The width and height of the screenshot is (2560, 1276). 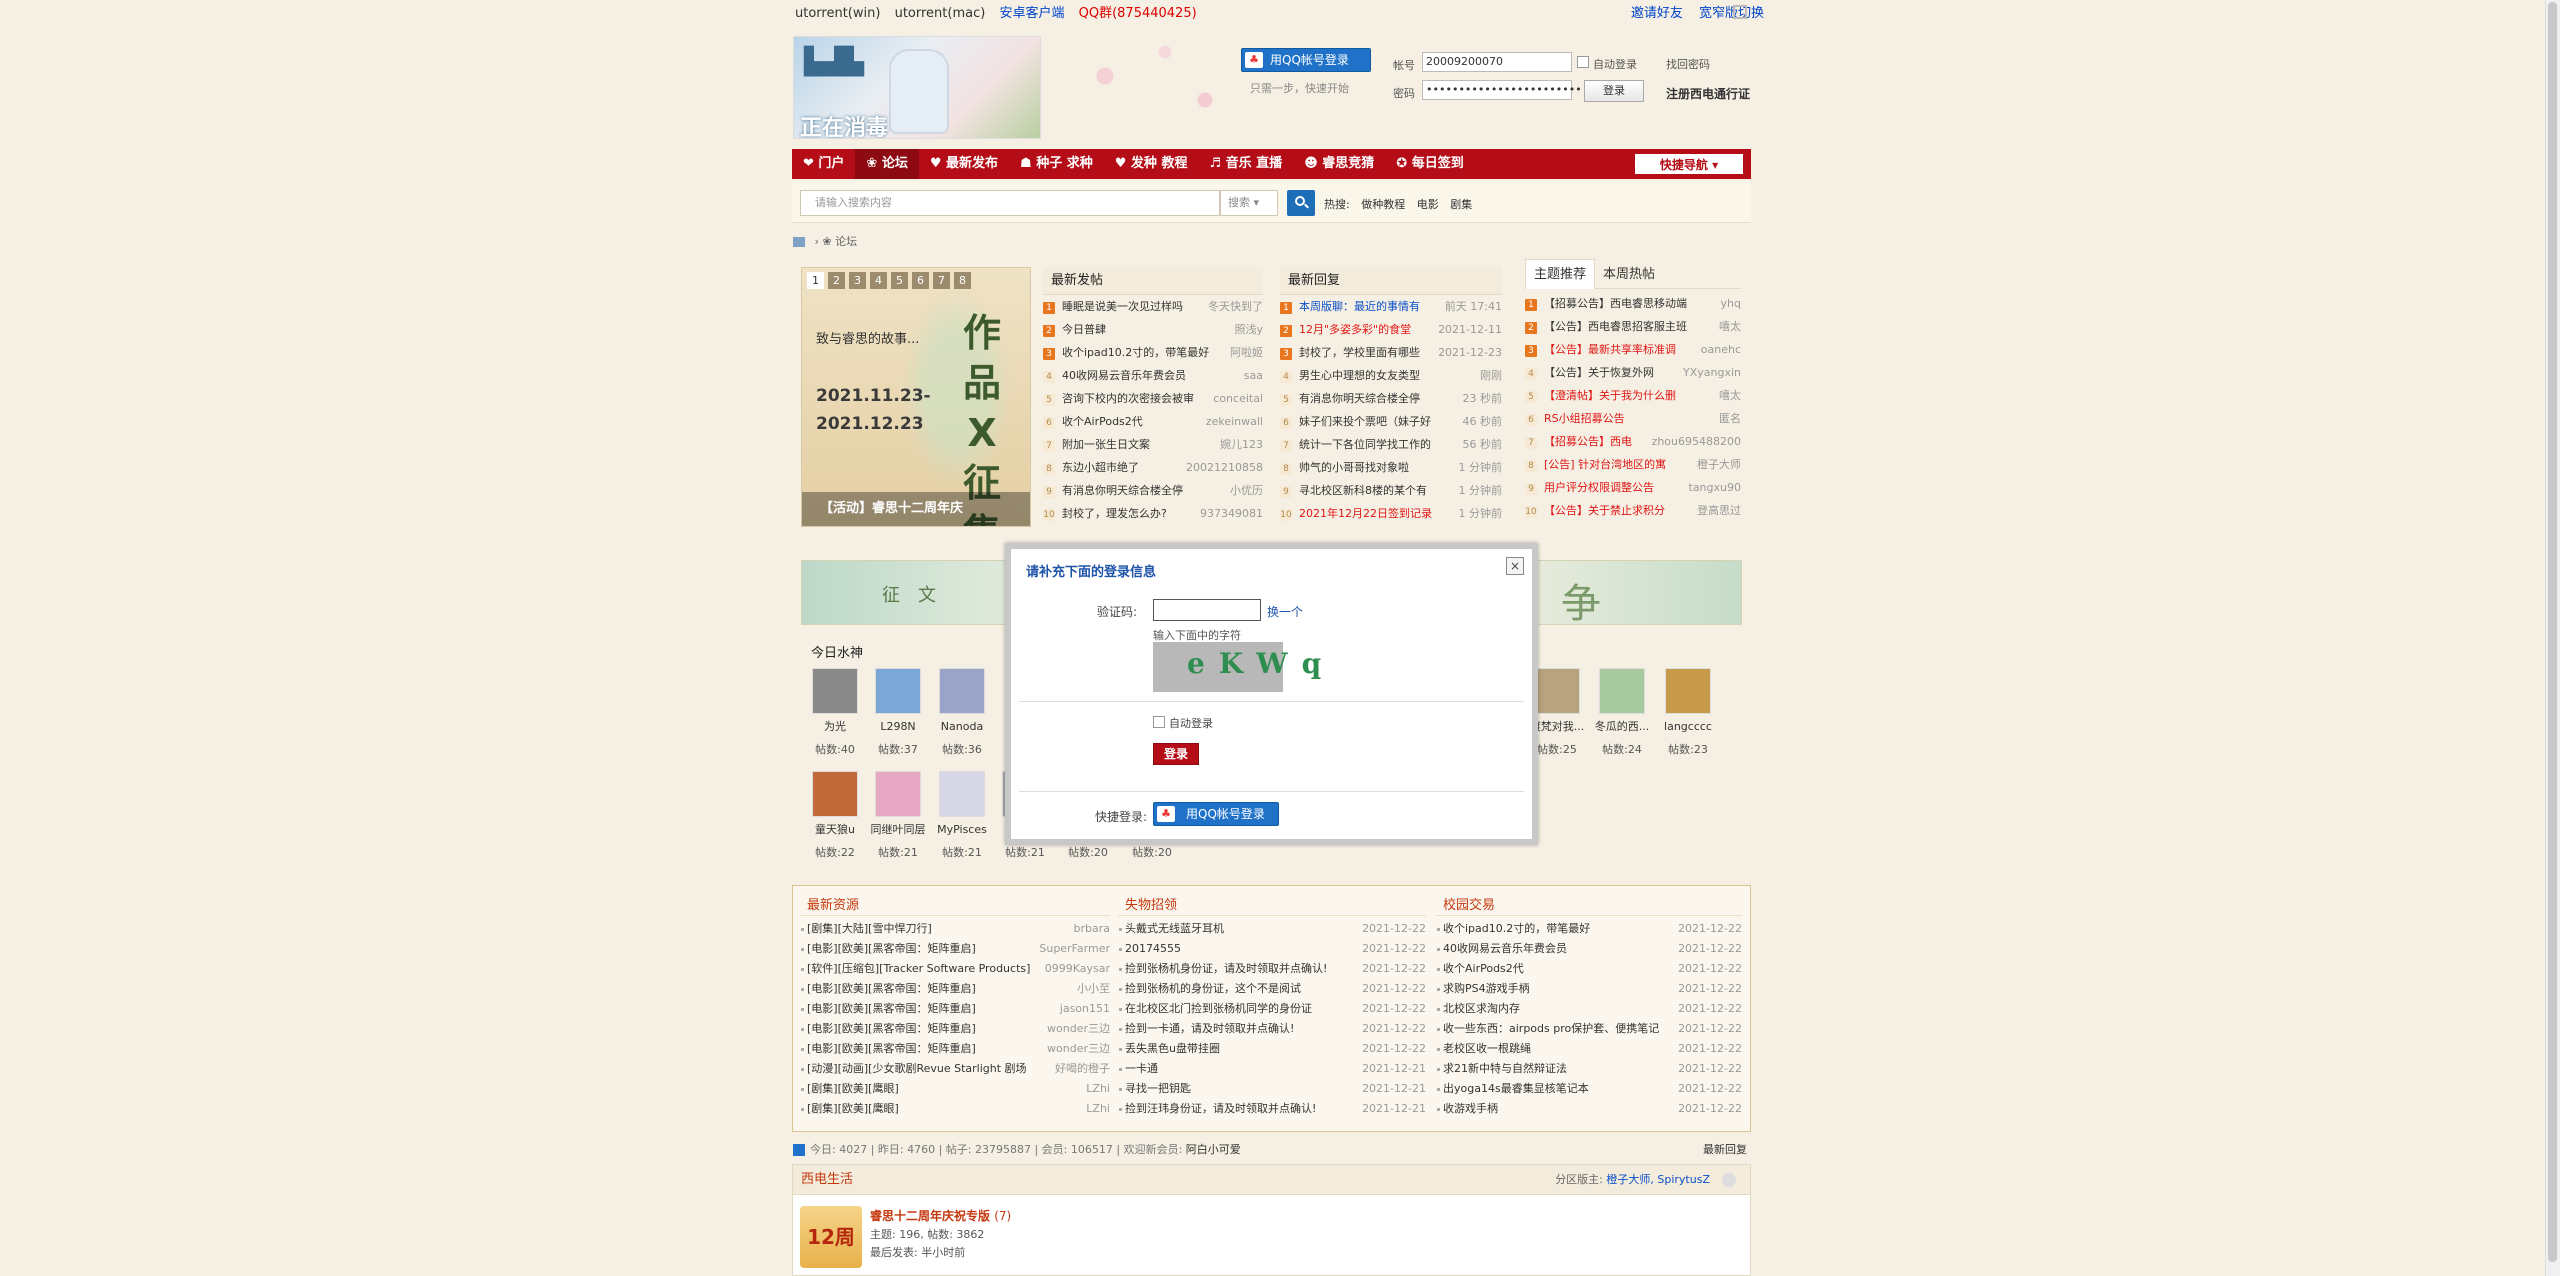 What do you see at coordinates (1216, 814) in the screenshot?
I see `modal-qq-login-button: ♣ 用QQ帐号登录` at bounding box center [1216, 814].